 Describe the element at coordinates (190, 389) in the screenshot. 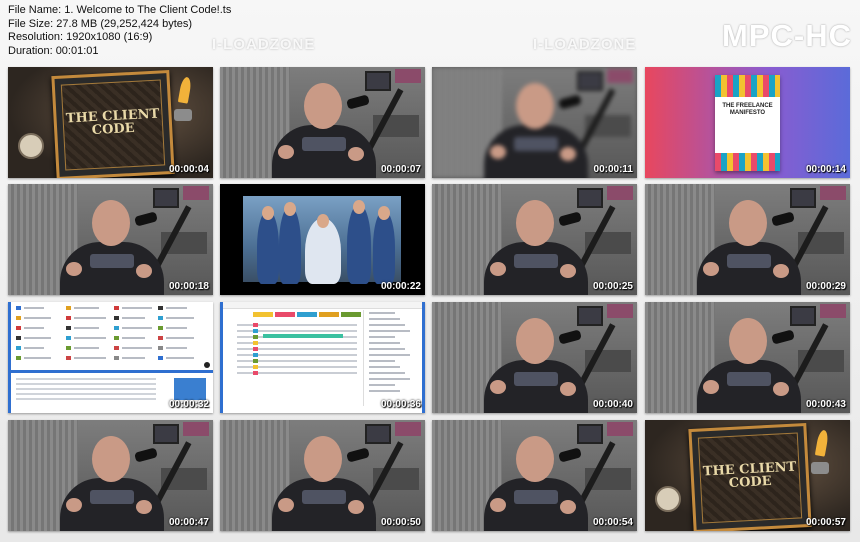

I see `stats-box` at that location.